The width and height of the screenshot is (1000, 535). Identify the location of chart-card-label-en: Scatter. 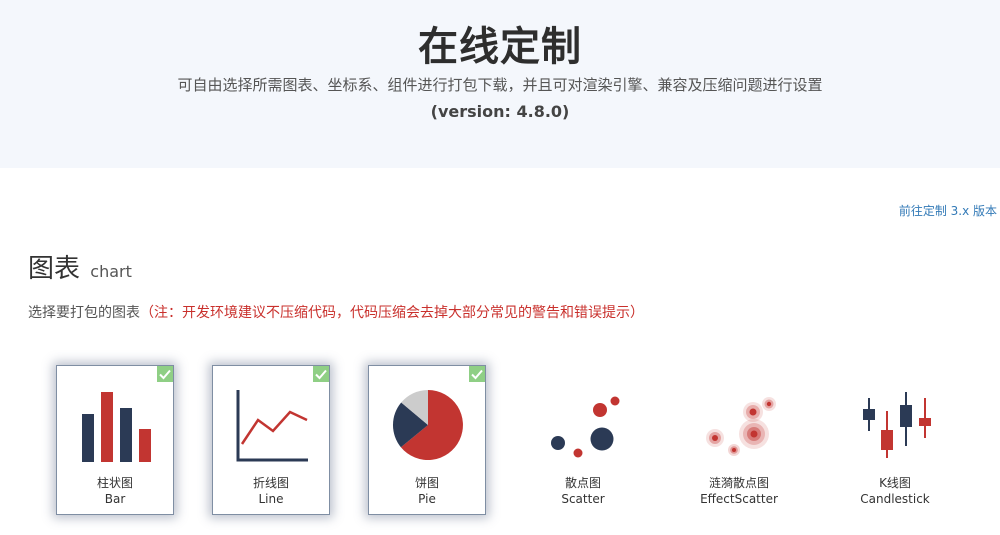
(583, 499).